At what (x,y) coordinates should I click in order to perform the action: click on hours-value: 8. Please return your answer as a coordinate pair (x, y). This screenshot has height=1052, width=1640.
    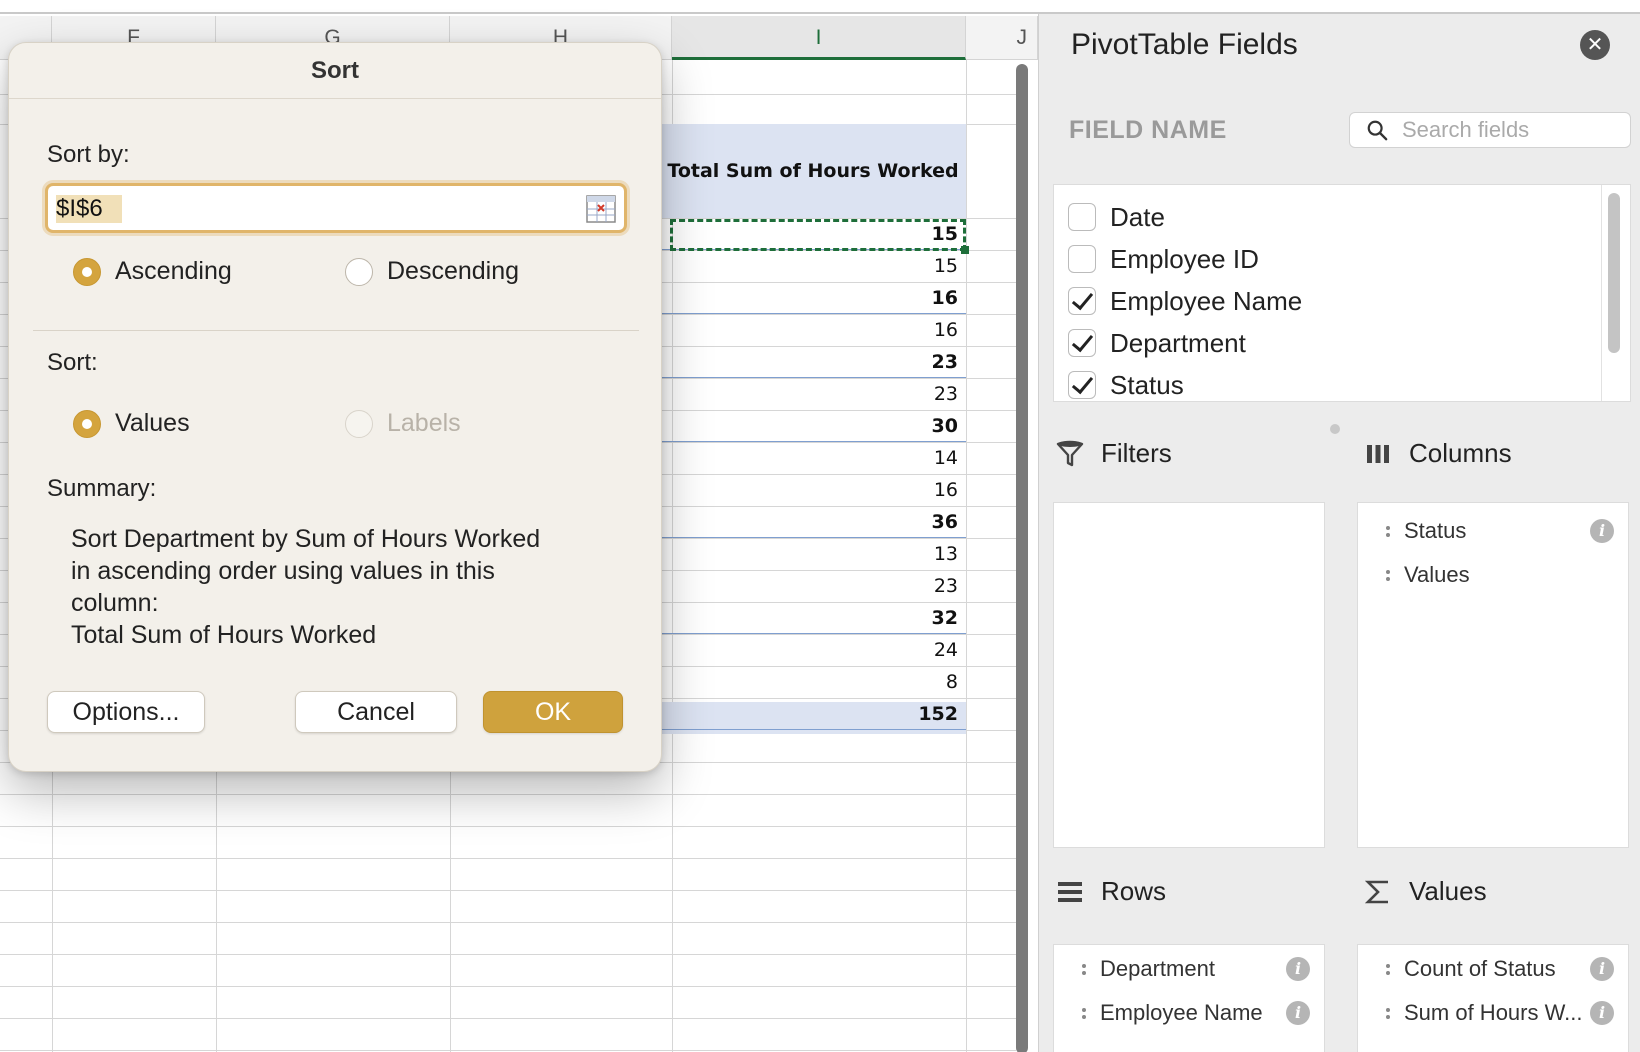
    Looking at the image, I should click on (951, 682).